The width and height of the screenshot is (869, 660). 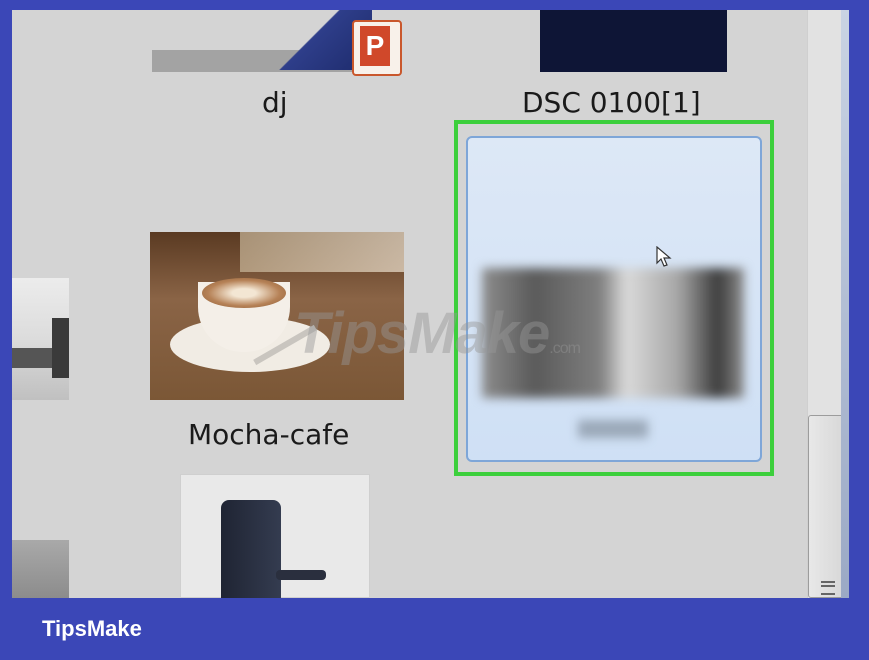 I want to click on file-thumbnail-chair, so click(x=275, y=536).